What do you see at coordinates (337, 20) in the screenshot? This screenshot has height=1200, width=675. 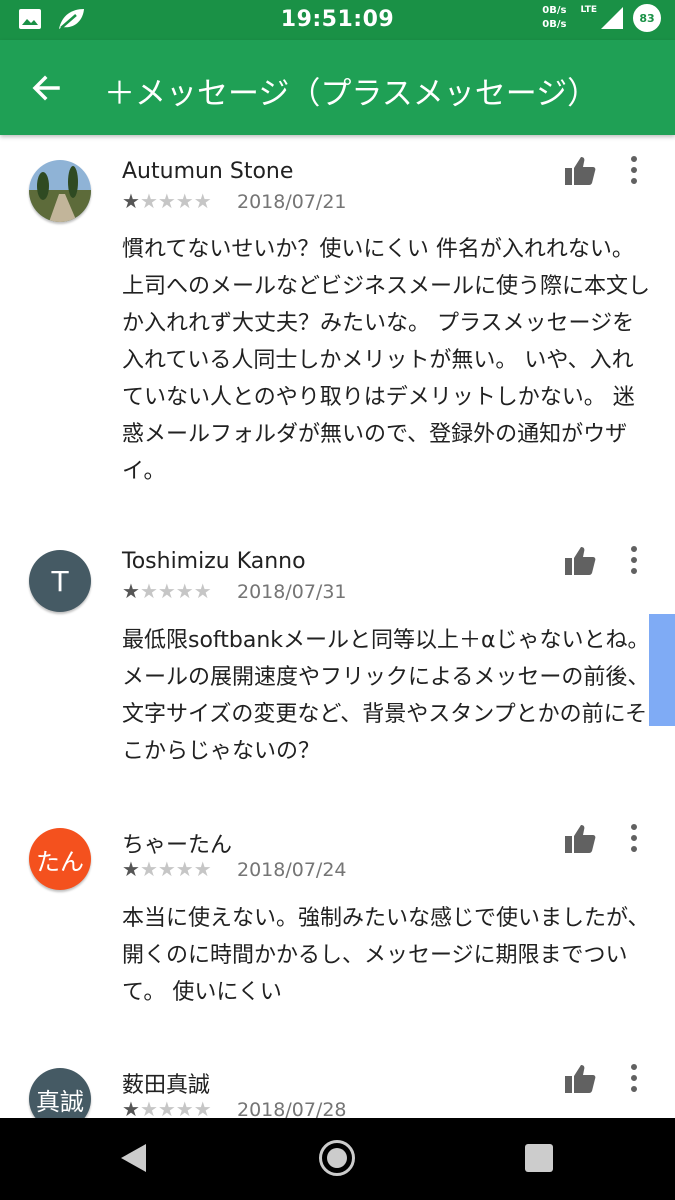 I see `status-bar: 19:51:09 0B/s 0B/s LTE 83` at bounding box center [337, 20].